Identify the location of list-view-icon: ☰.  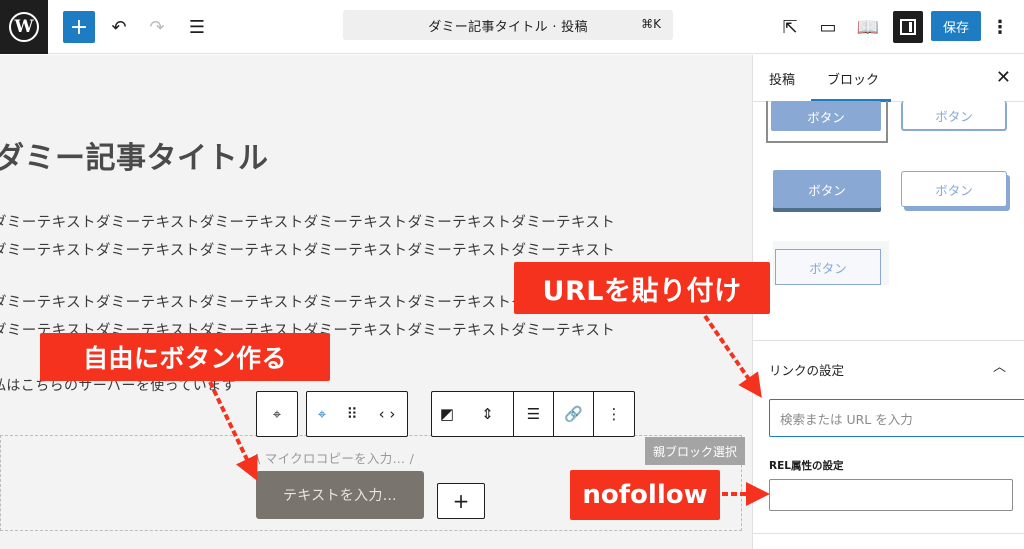
(197, 27).